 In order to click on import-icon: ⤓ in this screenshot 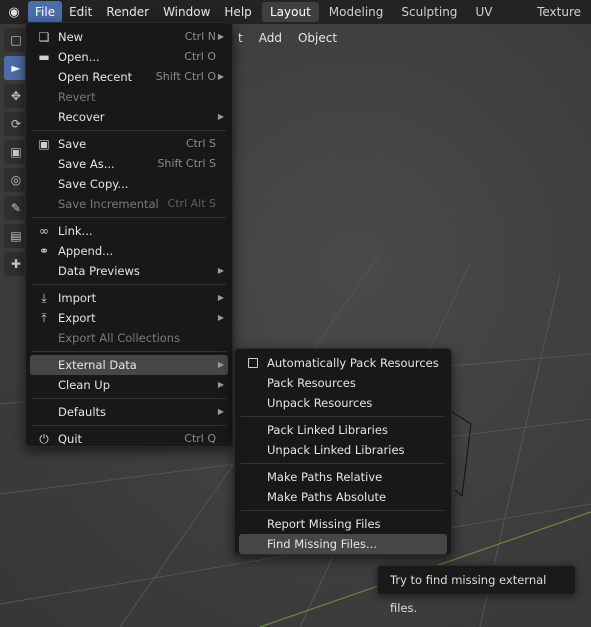, I will do `click(44, 298)`.